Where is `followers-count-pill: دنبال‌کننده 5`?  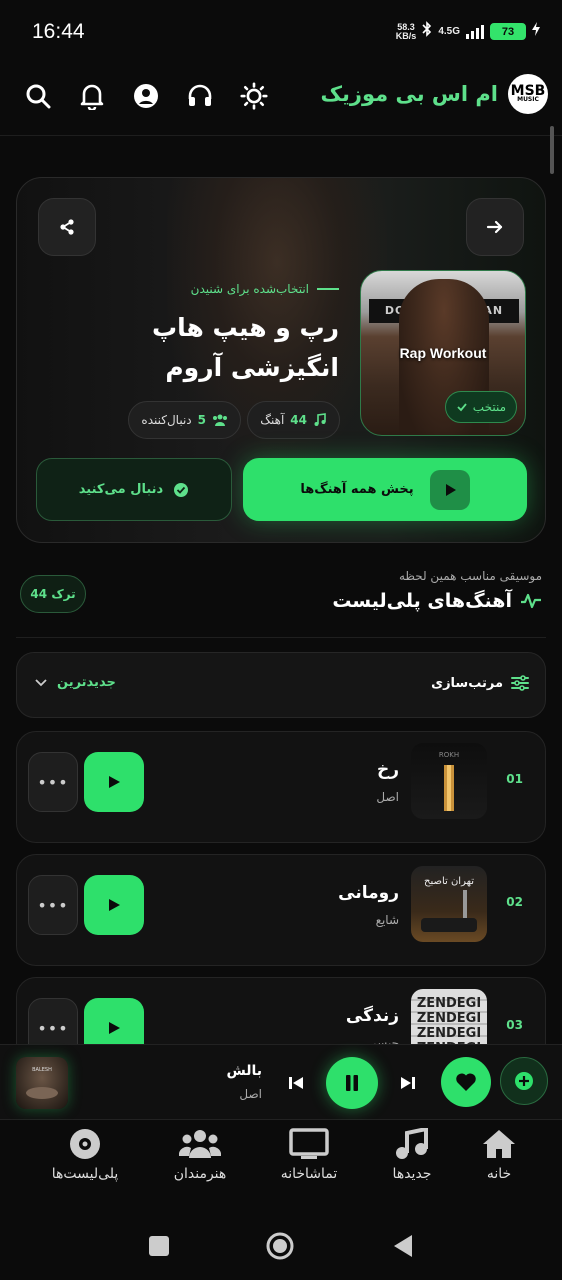
followers-count-pill: دنبال‌کننده 5 is located at coordinates (184, 420).